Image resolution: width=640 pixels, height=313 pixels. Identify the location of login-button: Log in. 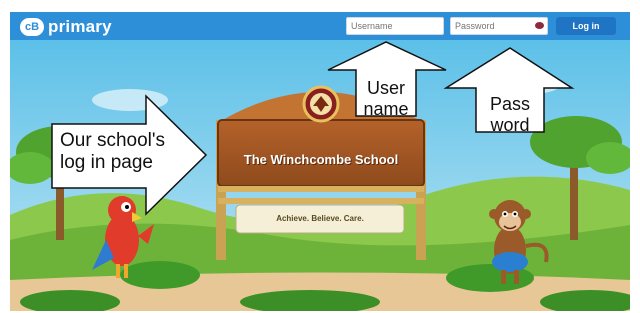
(586, 26).